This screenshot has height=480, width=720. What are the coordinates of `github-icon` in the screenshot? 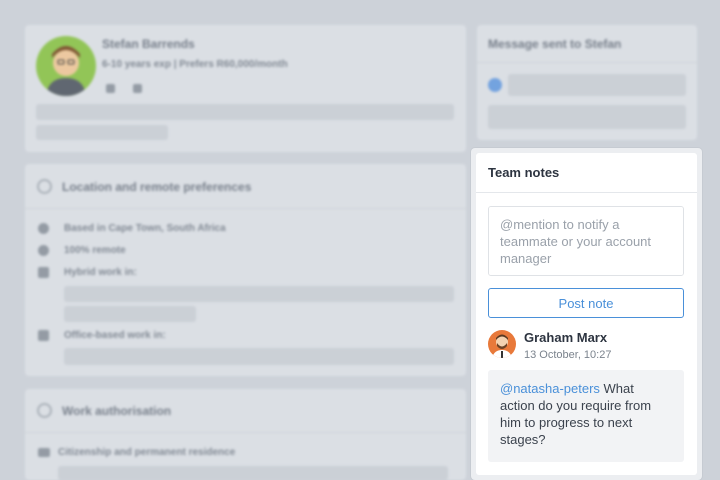 It's located at (137, 88).